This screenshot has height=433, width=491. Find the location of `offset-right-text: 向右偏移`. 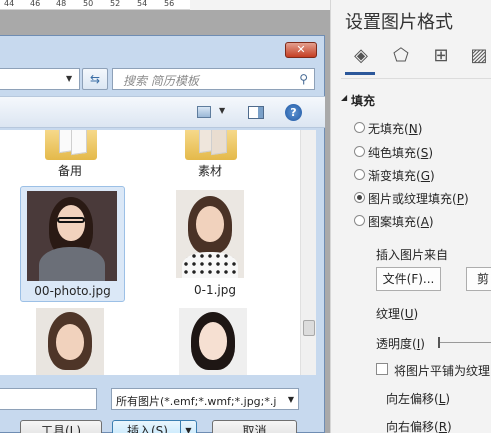

offset-right-text: 向右偏移 is located at coordinates (410, 426).